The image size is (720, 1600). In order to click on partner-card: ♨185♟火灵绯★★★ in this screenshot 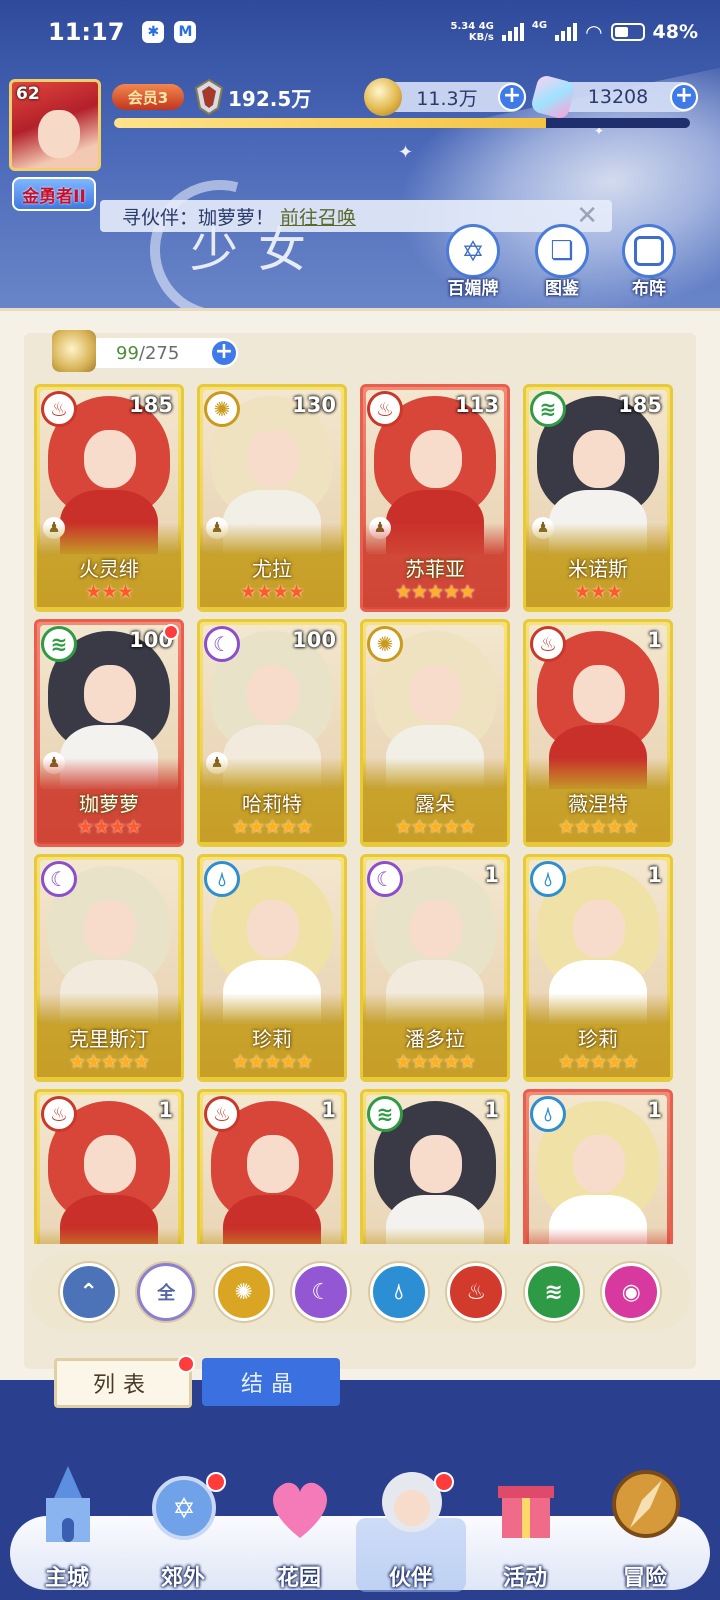, I will do `click(109, 498)`.